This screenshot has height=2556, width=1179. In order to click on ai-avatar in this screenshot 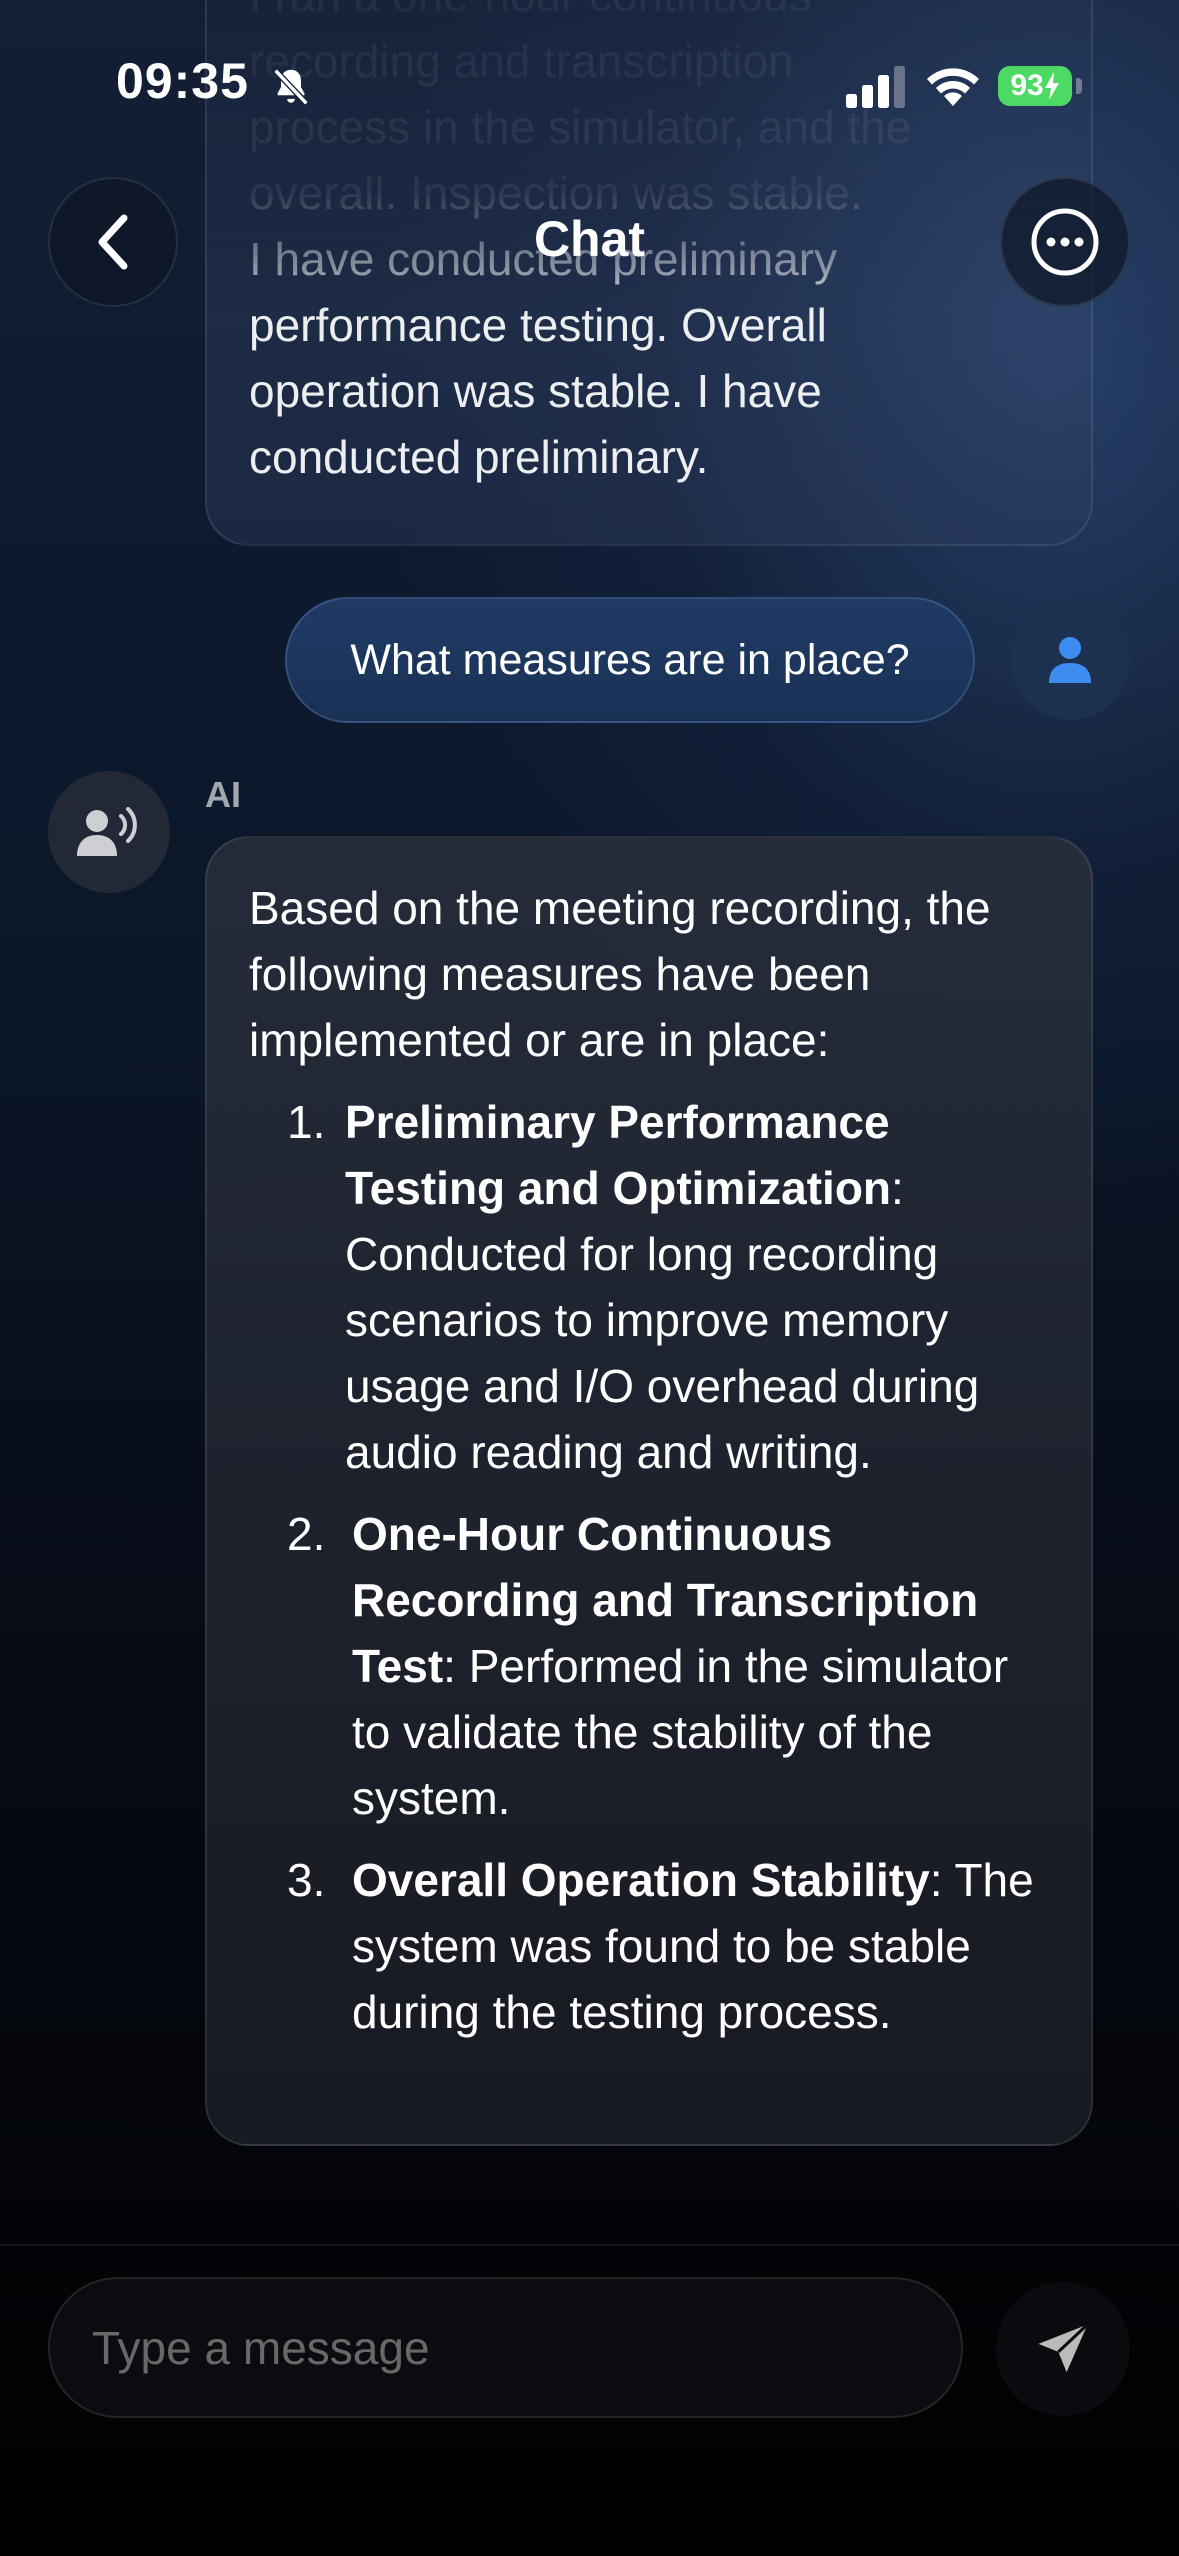, I will do `click(109, 832)`.